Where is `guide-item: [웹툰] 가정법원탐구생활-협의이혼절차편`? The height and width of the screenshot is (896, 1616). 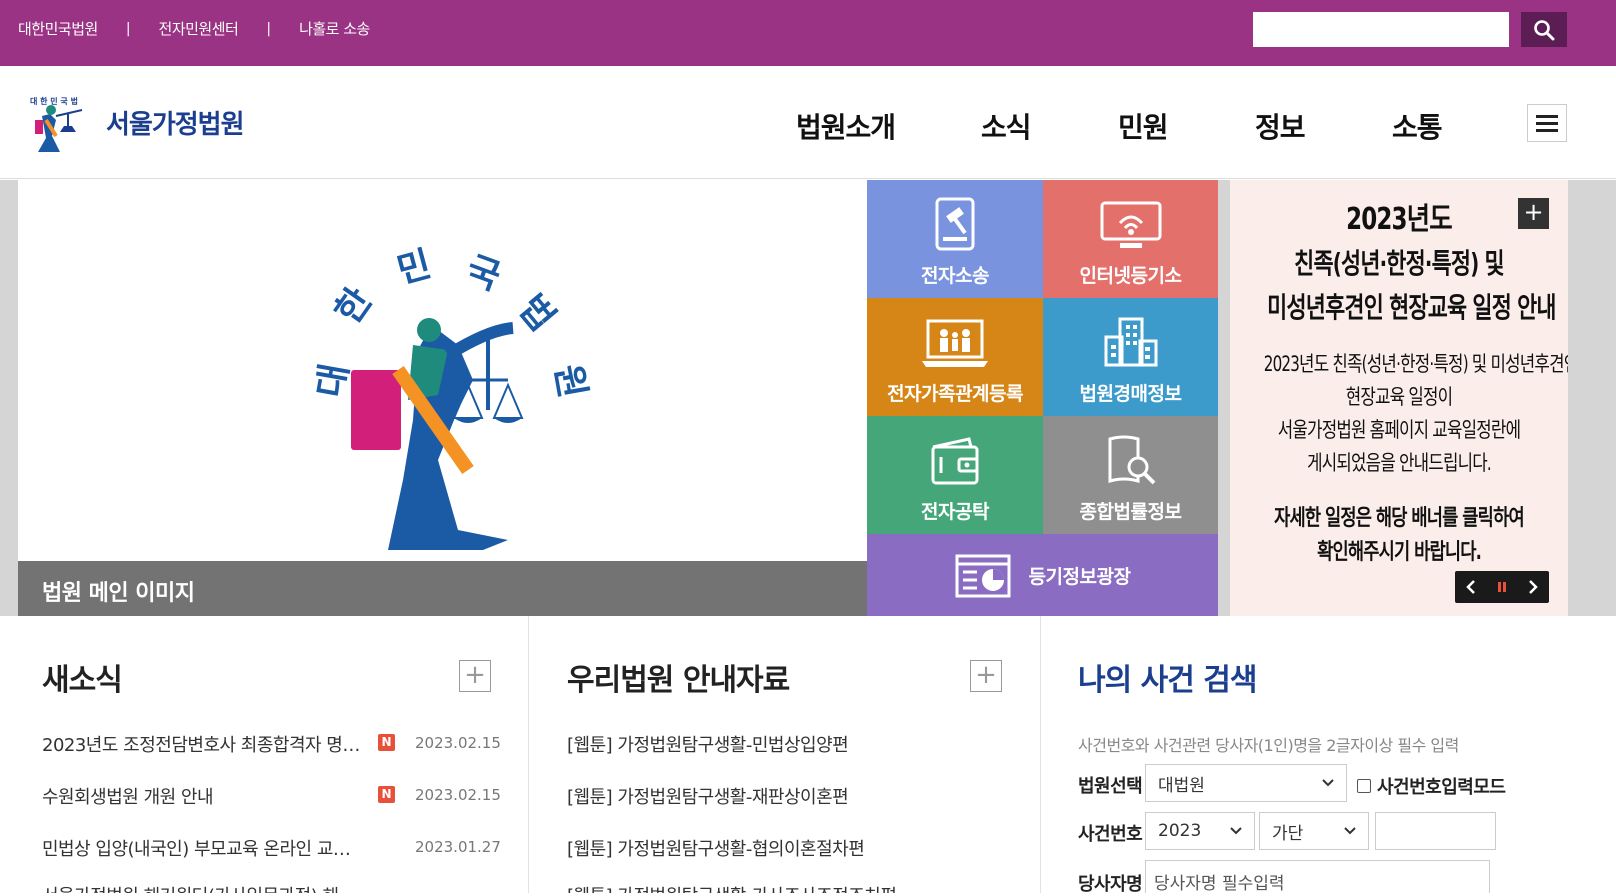
guide-item: [웹툰] 가정법원탐구생활-협의이혼절차편 is located at coordinates (777, 848).